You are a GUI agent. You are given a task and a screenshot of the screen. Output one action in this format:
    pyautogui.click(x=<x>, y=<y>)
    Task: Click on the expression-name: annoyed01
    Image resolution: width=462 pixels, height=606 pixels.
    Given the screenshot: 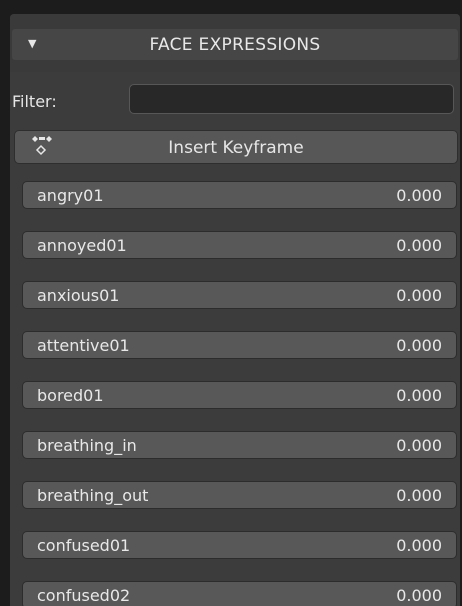 What is the action you would take?
    pyautogui.click(x=82, y=245)
    